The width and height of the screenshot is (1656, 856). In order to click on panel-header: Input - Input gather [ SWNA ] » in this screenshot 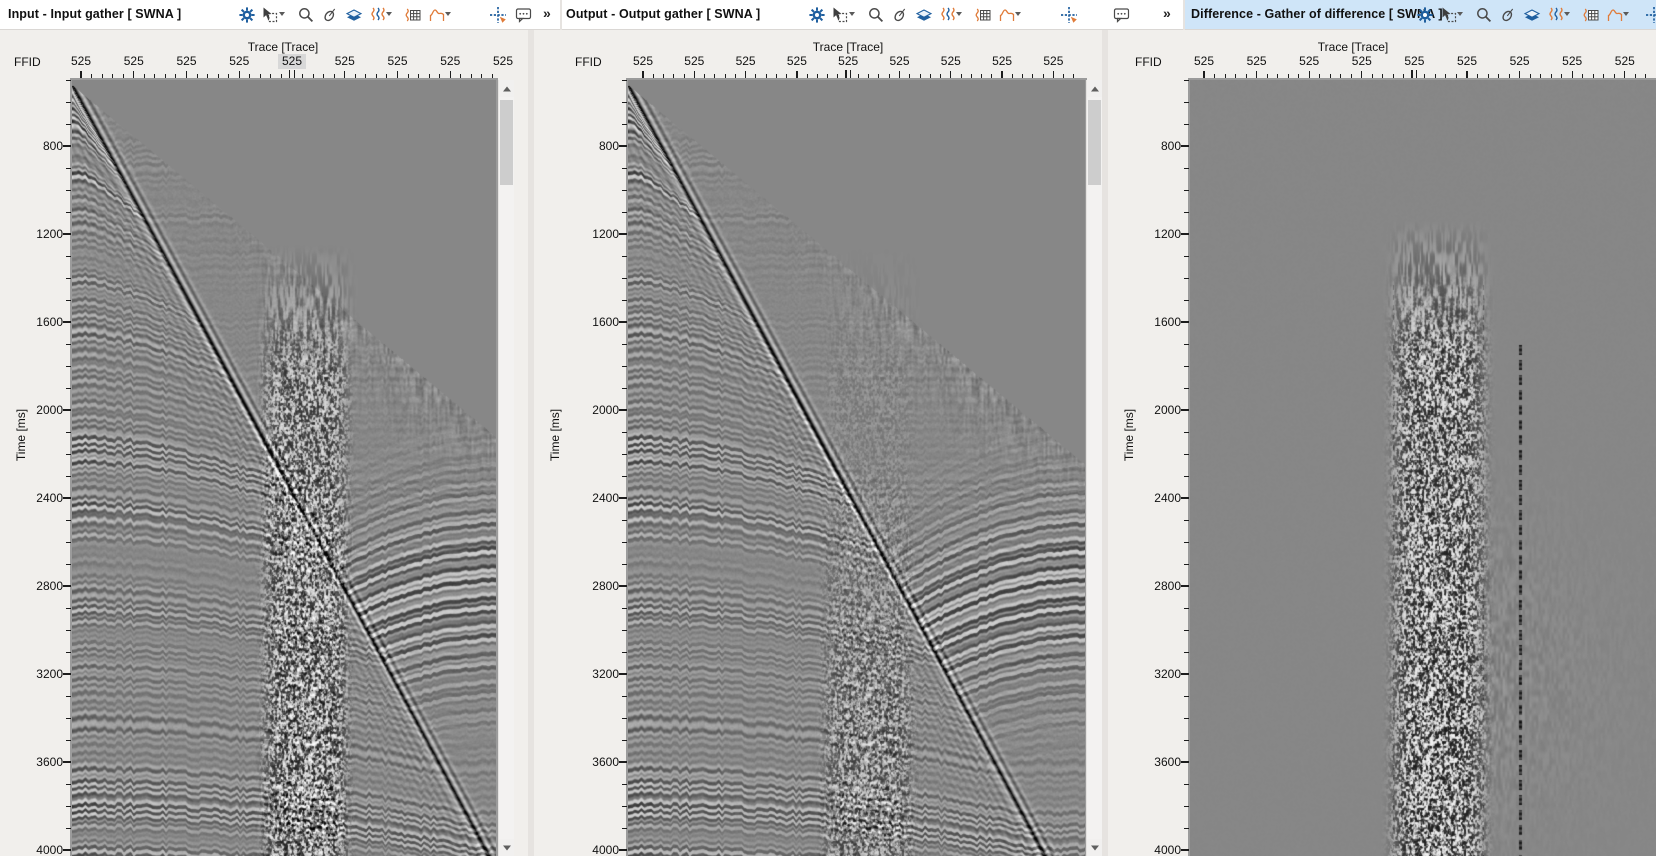, I will do `click(280, 15)`.